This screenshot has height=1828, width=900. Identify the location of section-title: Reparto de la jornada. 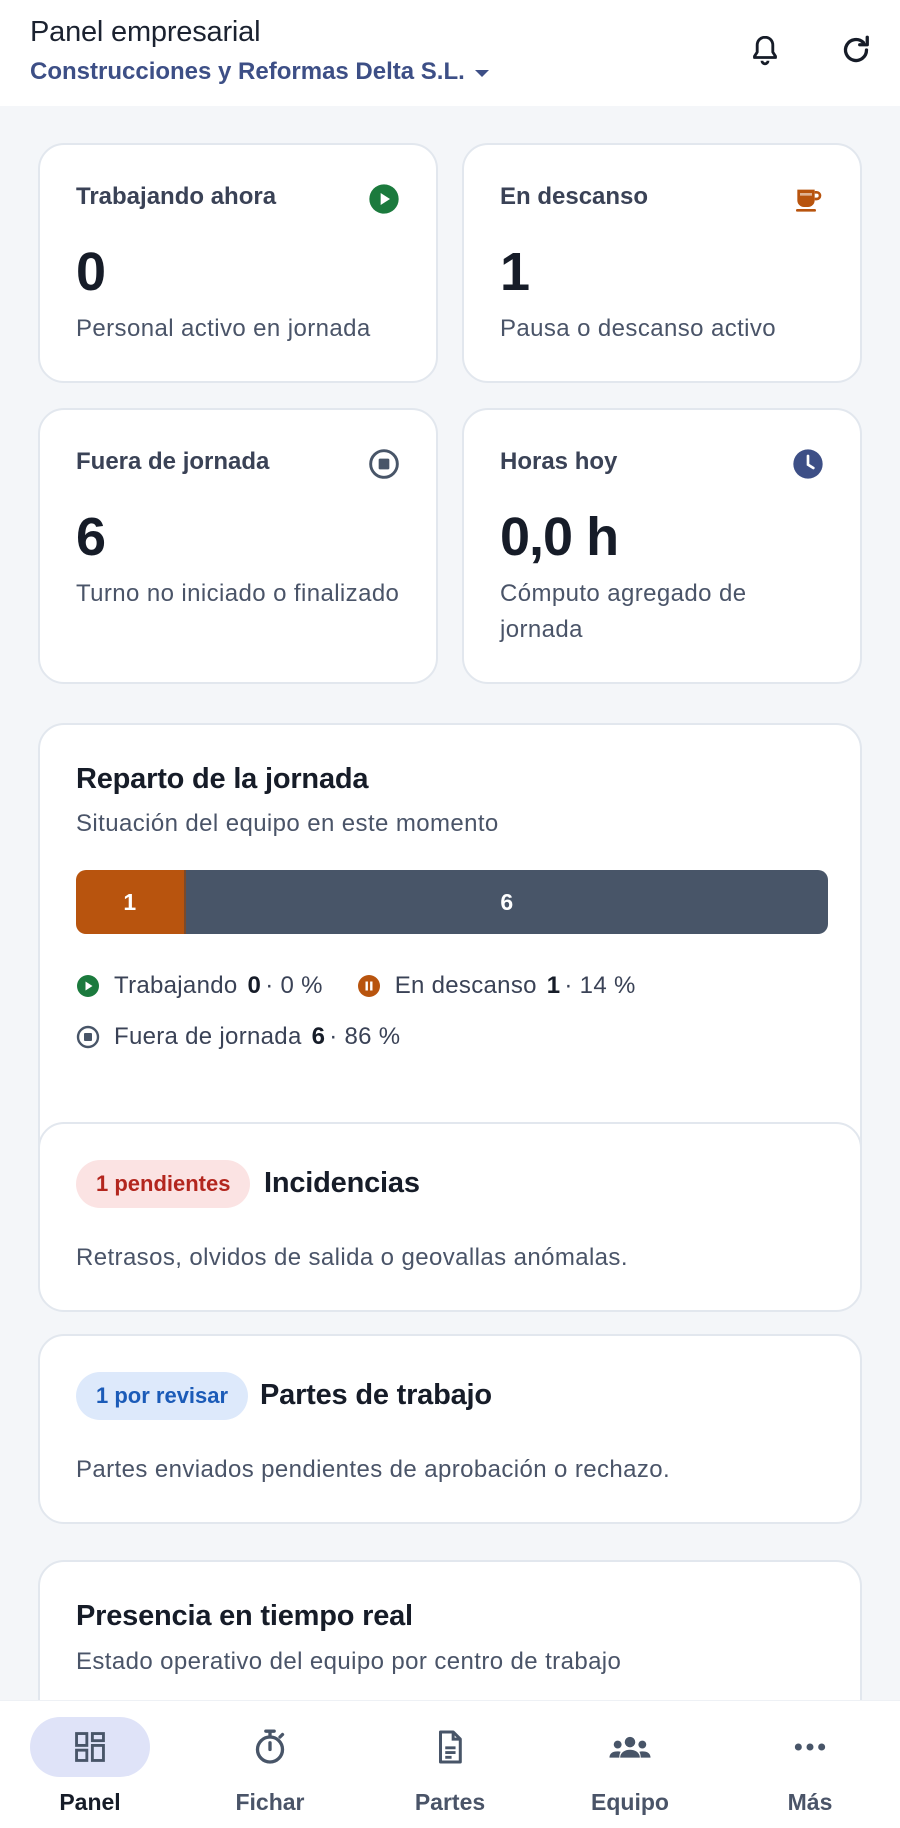
(222, 779).